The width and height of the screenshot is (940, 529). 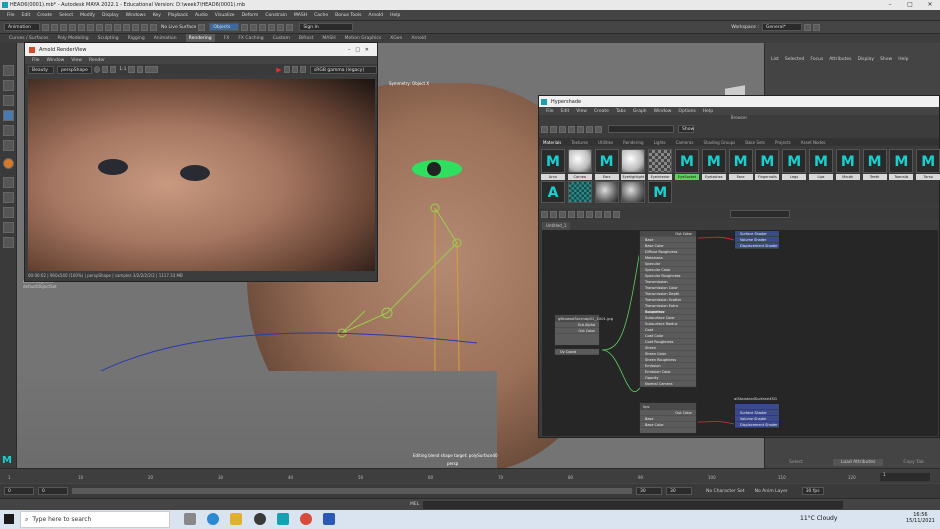 I want to click on render-settings-icon, so click(x=263, y=27).